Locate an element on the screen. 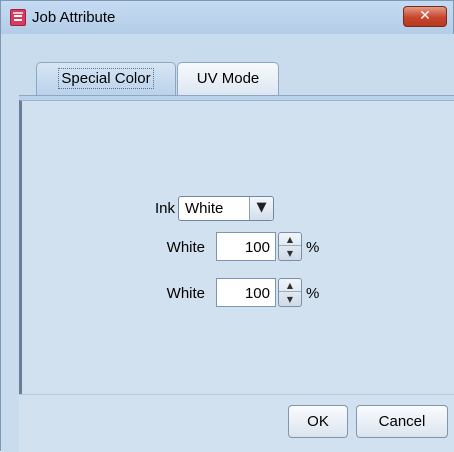 This screenshot has width=454, height=452. tab-special-color-label: Special Color is located at coordinates (106, 78).